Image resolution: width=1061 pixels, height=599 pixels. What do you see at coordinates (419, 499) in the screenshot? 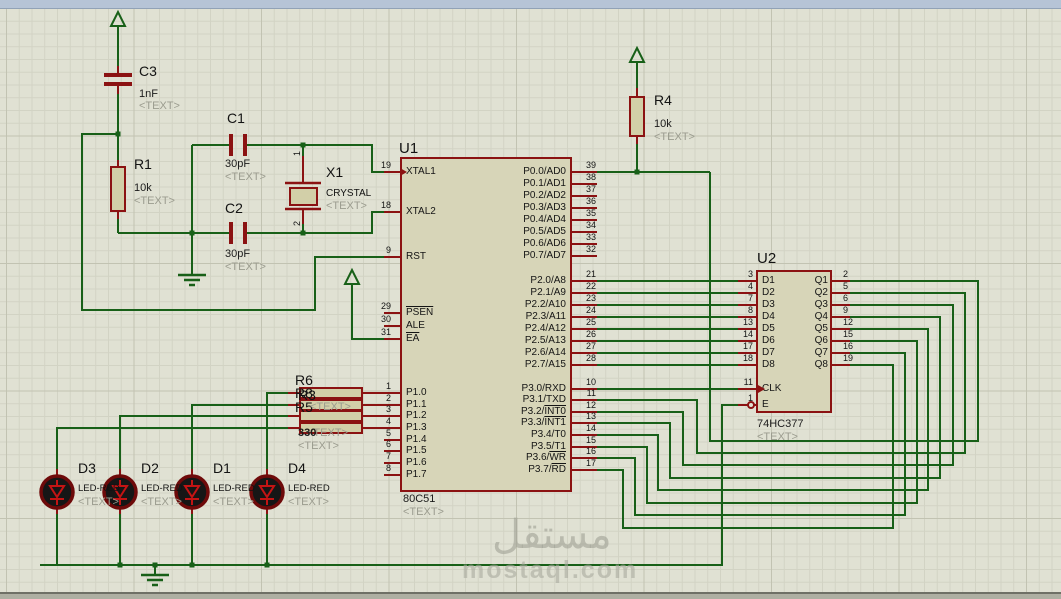
I see `u1-part-number: 80C51` at bounding box center [419, 499].